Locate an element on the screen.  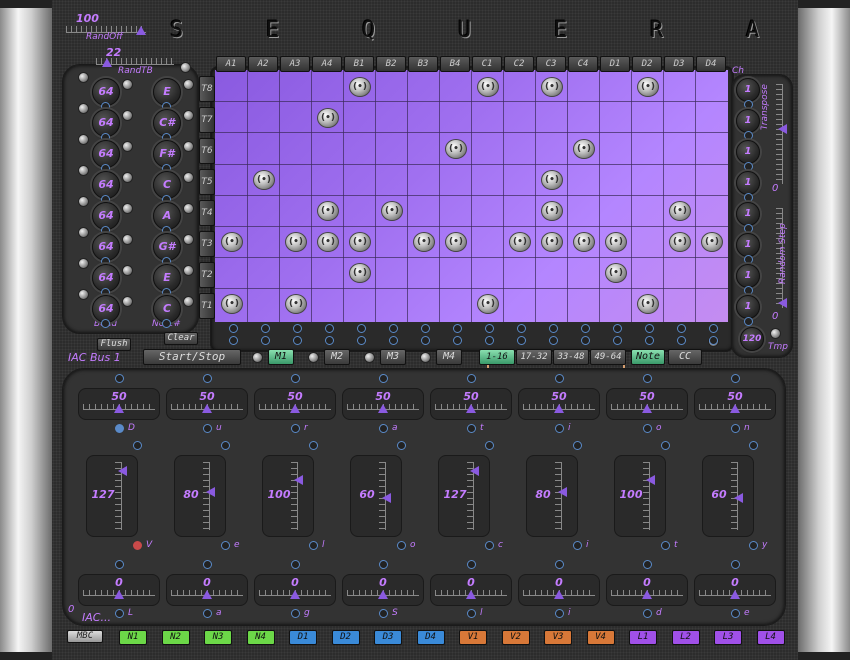
track-tag-button: V3 is located at coordinates (558, 637).